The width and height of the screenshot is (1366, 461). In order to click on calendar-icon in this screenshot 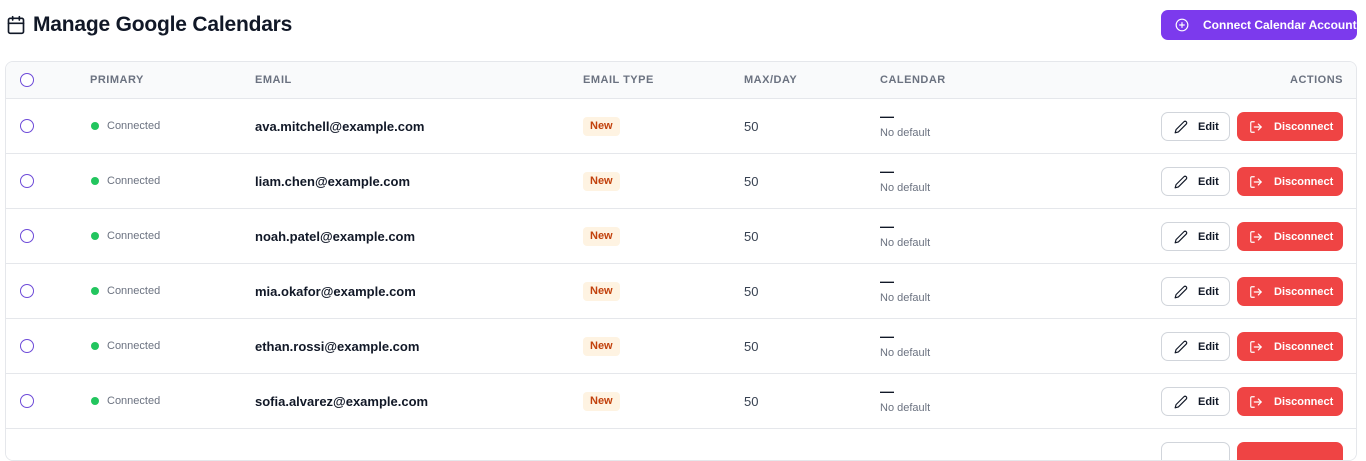, I will do `click(16, 25)`.